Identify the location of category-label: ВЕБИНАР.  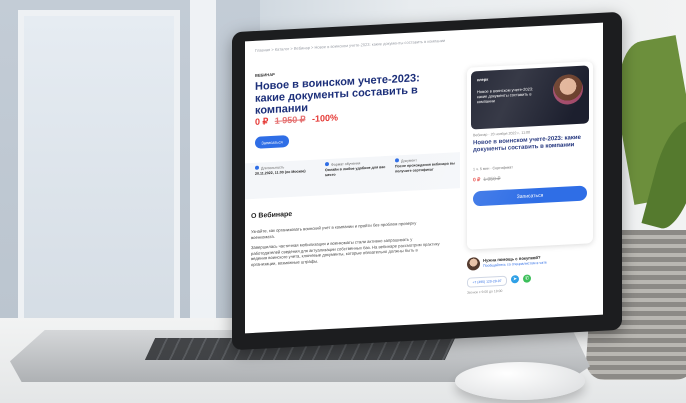
(265, 74).